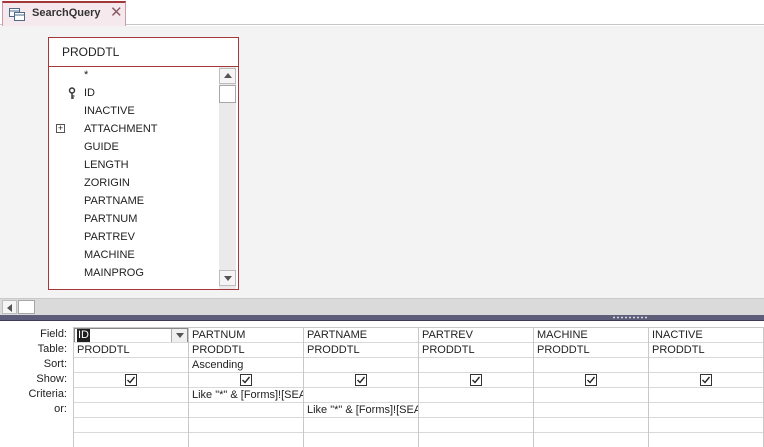  What do you see at coordinates (591, 335) in the screenshot?
I see `field-cell: MACHINE` at bounding box center [591, 335].